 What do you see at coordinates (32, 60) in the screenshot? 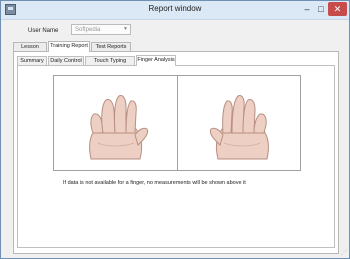
I see `tab-summary: Summary` at bounding box center [32, 60].